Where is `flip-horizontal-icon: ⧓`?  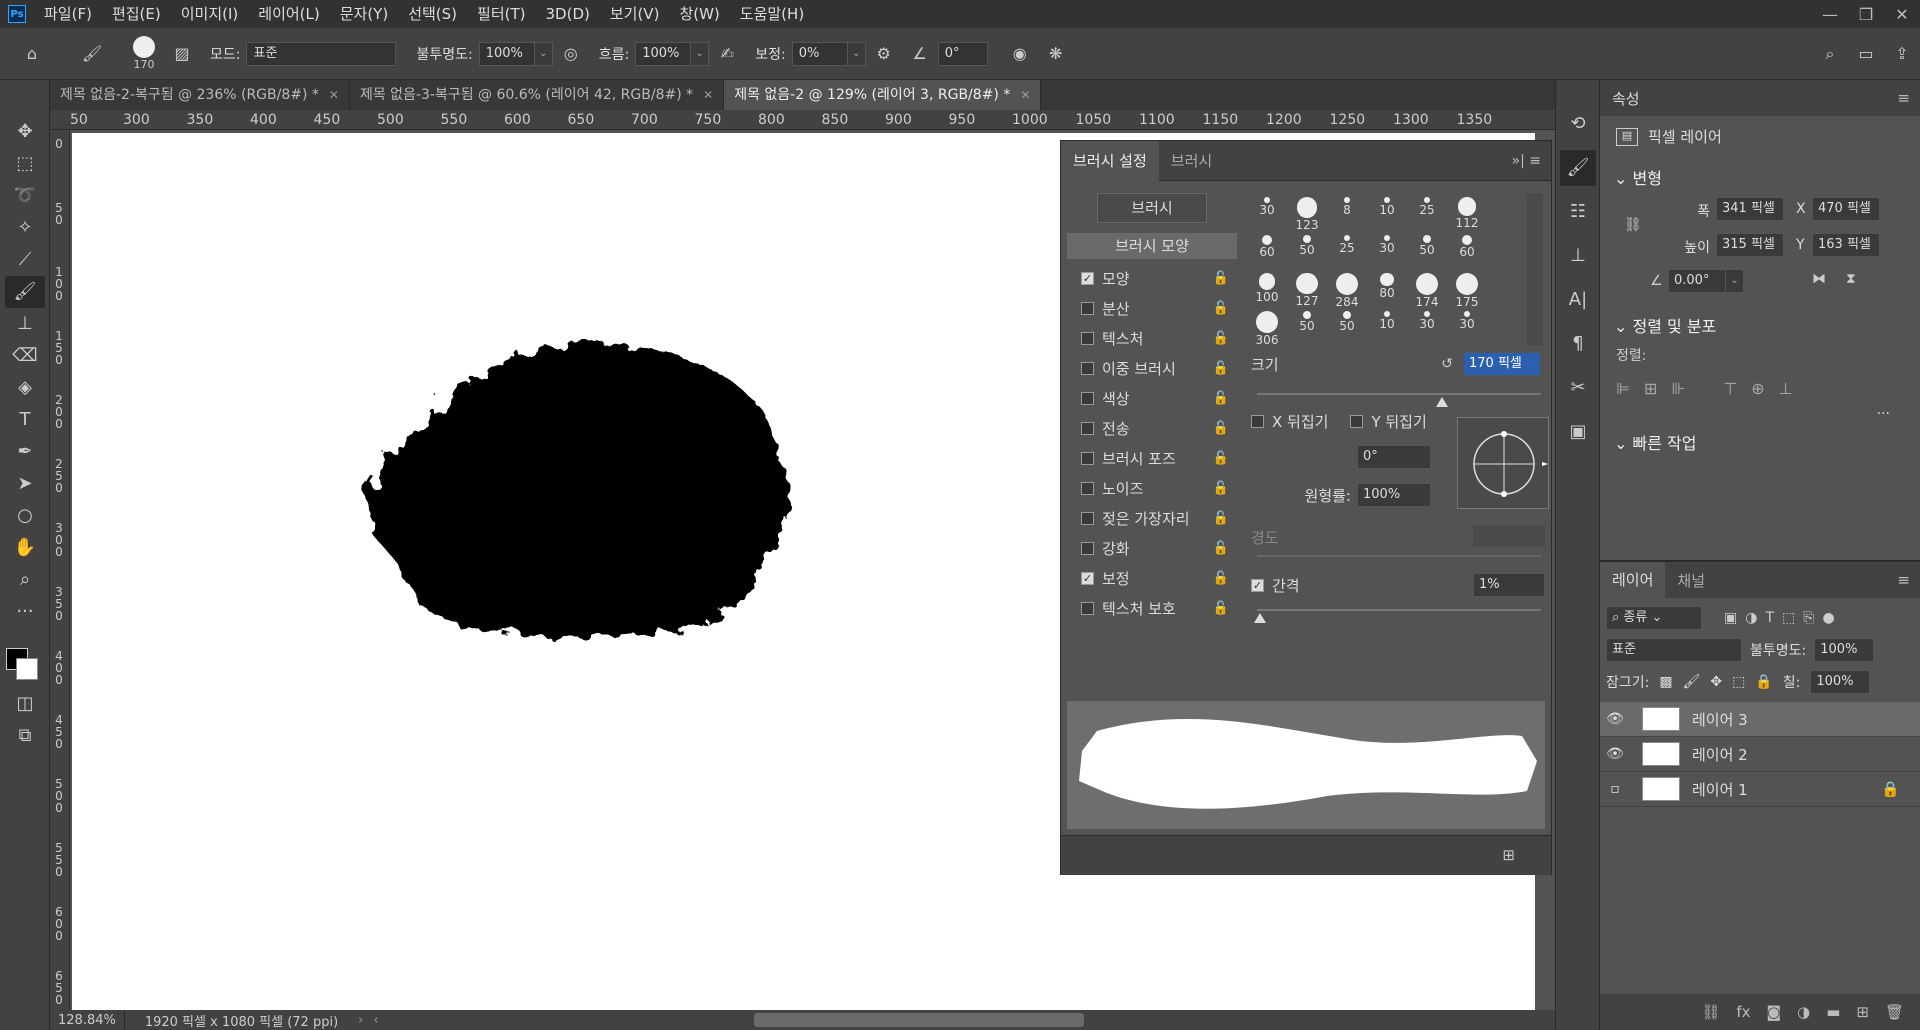
flip-horizontal-icon: ⧓ is located at coordinates (1819, 279).